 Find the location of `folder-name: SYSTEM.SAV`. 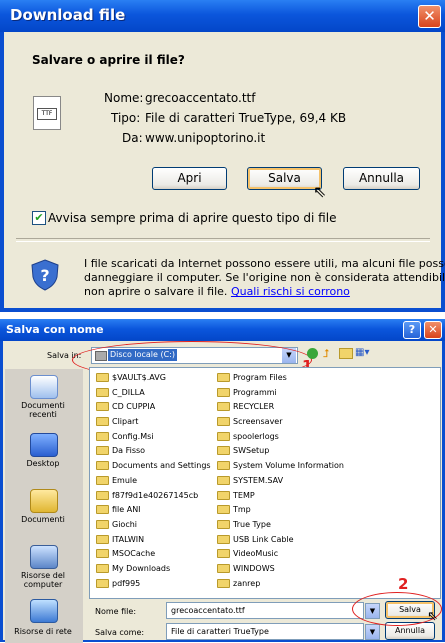

folder-name: SYSTEM.SAV is located at coordinates (258, 480).